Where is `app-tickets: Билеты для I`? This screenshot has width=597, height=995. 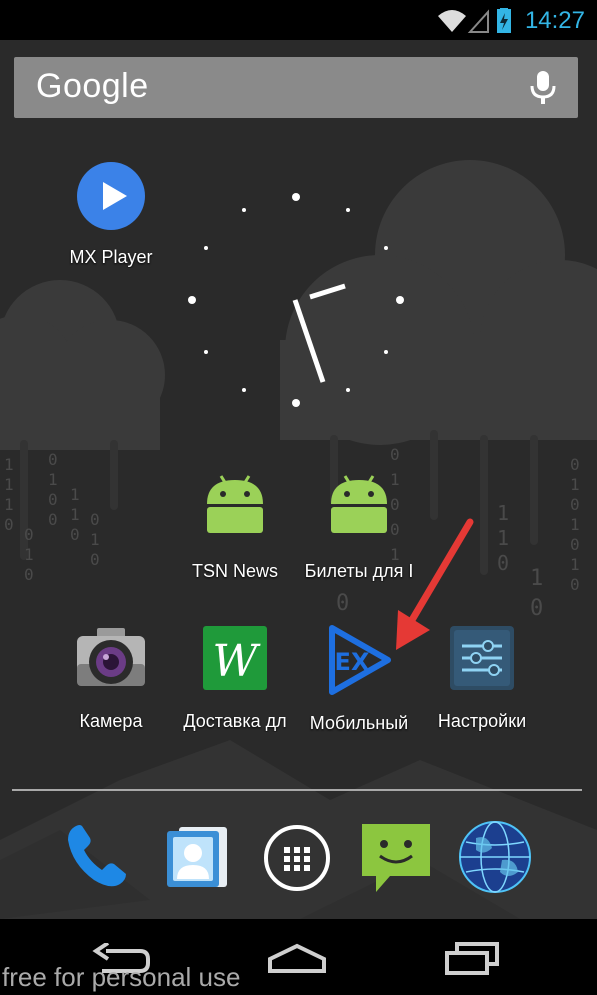 app-tickets: Билеты для I is located at coordinates (359, 527).